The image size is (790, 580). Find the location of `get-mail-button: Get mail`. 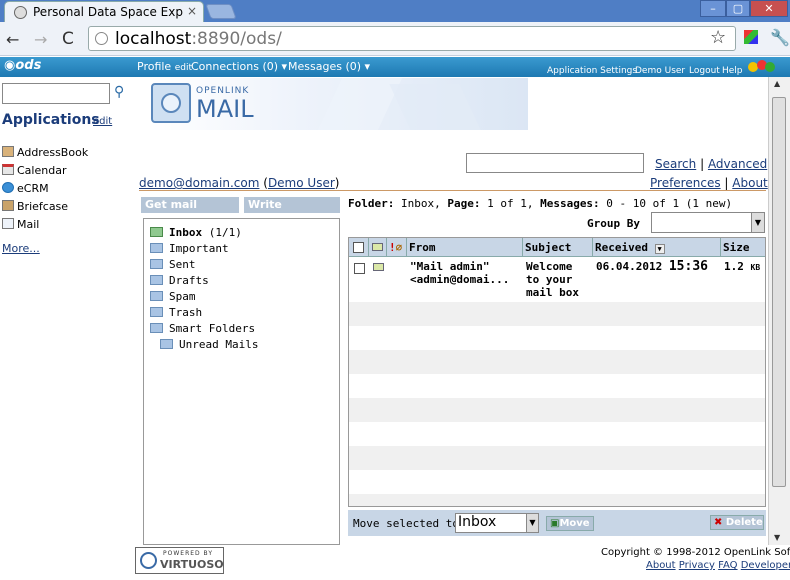

get-mail-button: Get mail is located at coordinates (190, 205).